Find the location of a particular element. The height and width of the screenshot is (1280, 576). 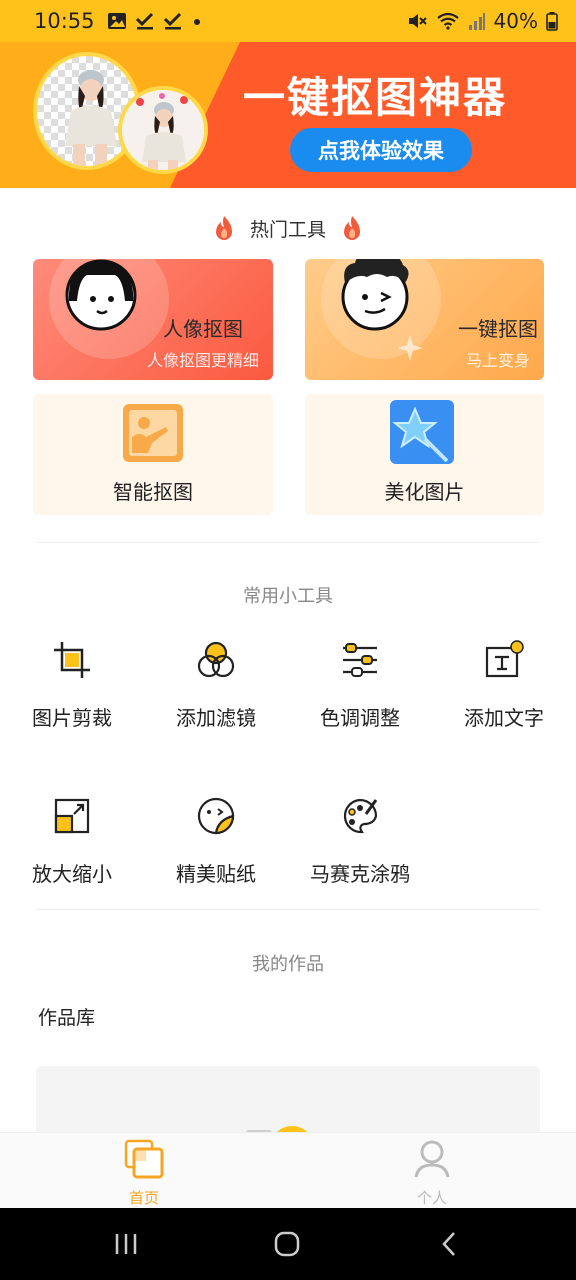

smart-cutout-card: 智能抠图 is located at coordinates (153, 454).